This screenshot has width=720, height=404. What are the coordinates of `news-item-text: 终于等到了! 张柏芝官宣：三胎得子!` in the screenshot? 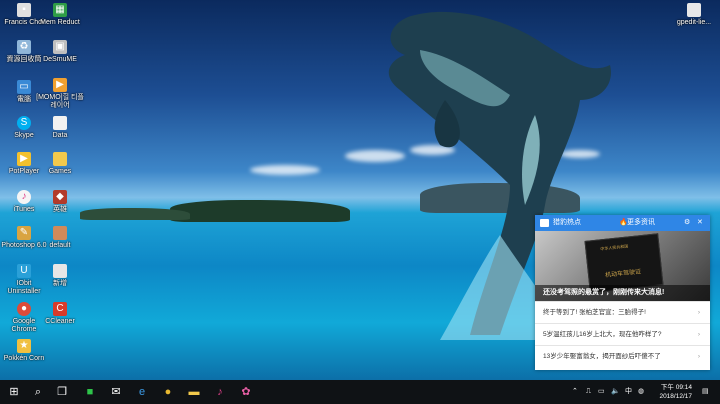 It's located at (594, 312).